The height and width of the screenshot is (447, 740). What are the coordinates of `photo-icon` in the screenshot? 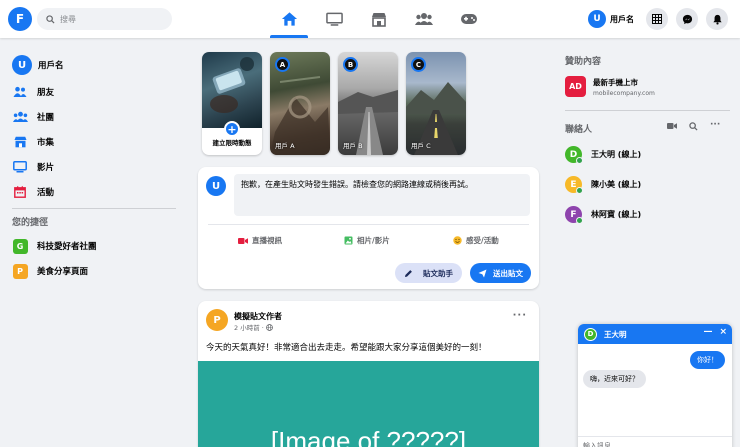 It's located at (348, 240).